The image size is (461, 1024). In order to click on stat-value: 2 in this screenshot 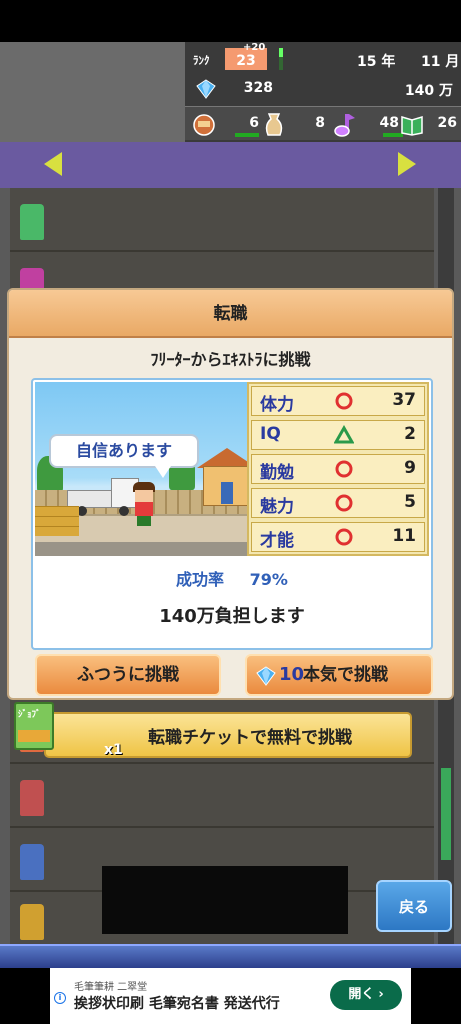, I will do `click(410, 434)`.